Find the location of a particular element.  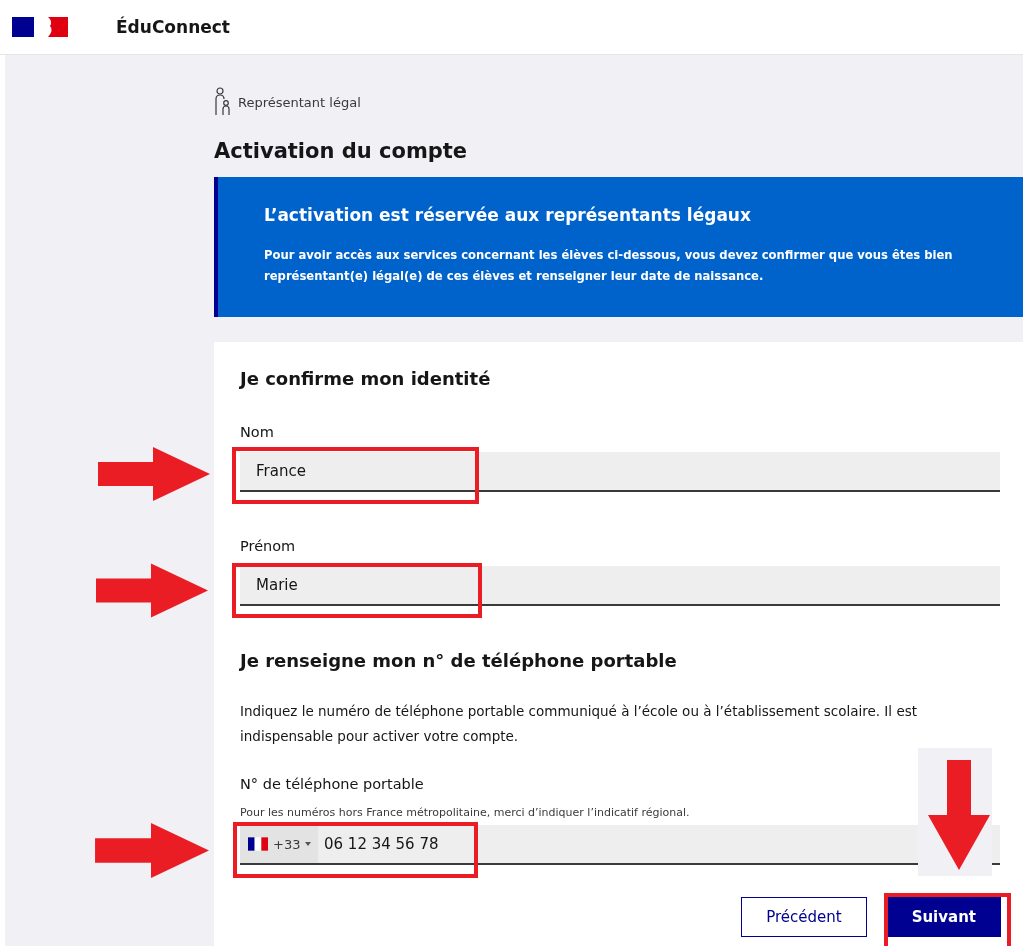

notice-title: L’activation est réservée aux représentants légaux is located at coordinates (508, 215).